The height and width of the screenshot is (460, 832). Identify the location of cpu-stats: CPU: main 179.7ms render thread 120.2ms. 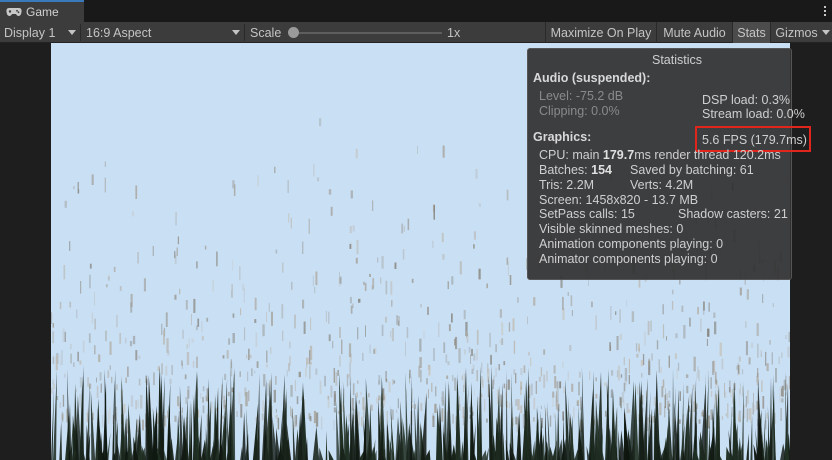
(660, 155).